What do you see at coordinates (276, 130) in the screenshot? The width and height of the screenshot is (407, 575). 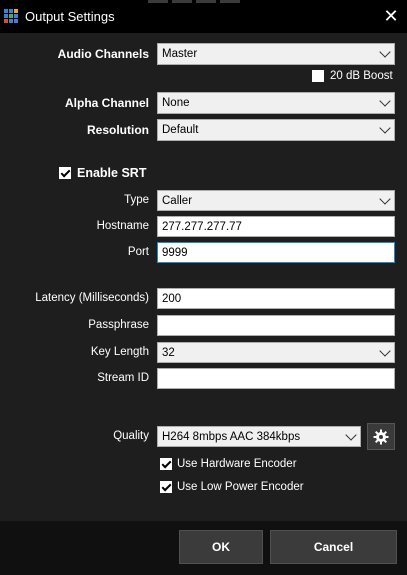 I see `resolution-select: Default` at bounding box center [276, 130].